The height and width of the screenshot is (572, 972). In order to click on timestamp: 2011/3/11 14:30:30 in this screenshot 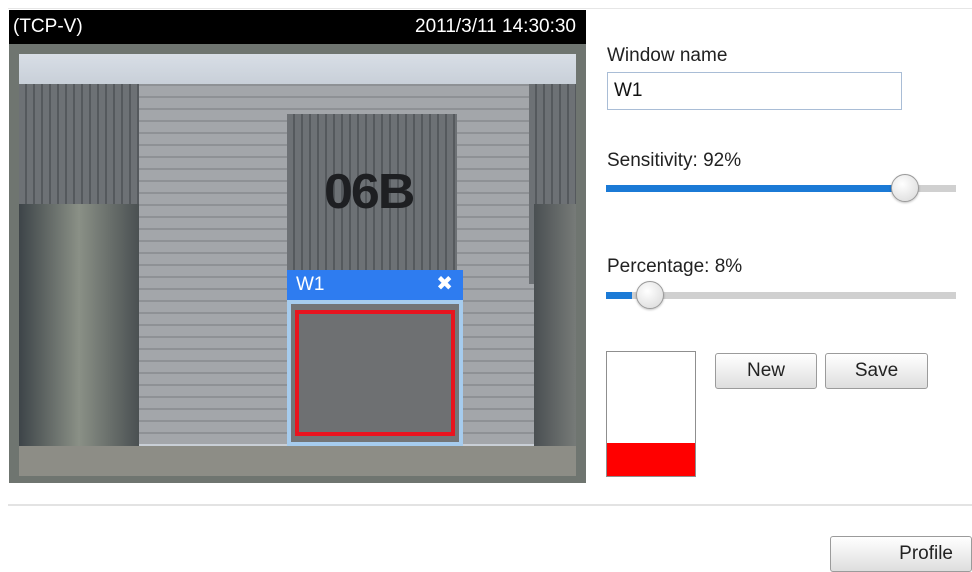, I will do `click(495, 26)`.